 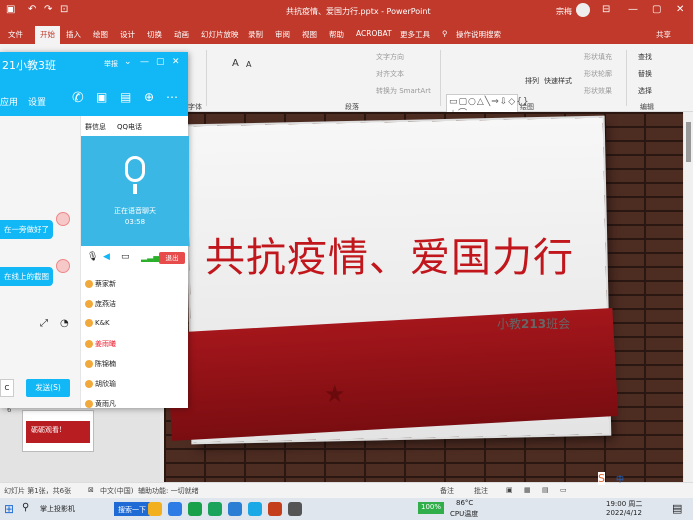 I want to click on close-chat-button: C, so click(x=7, y=388).